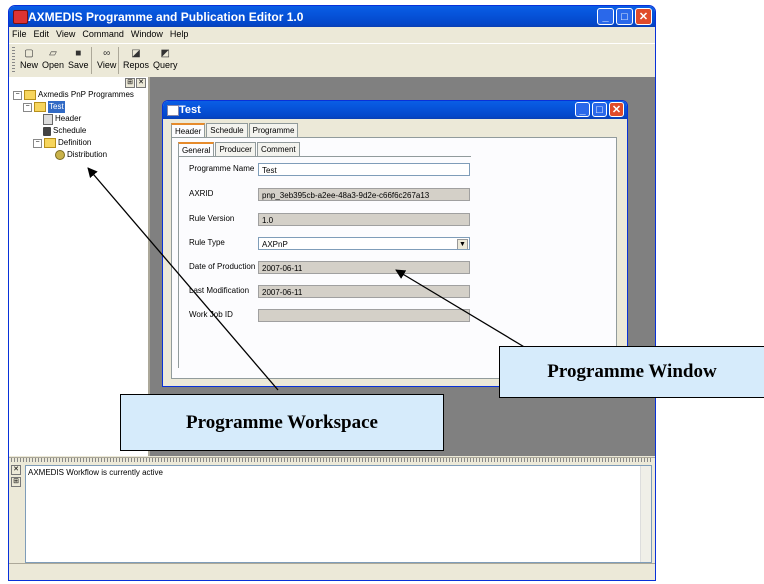  I want to click on callout-programme-workspace: Programme Workspace, so click(282, 422).